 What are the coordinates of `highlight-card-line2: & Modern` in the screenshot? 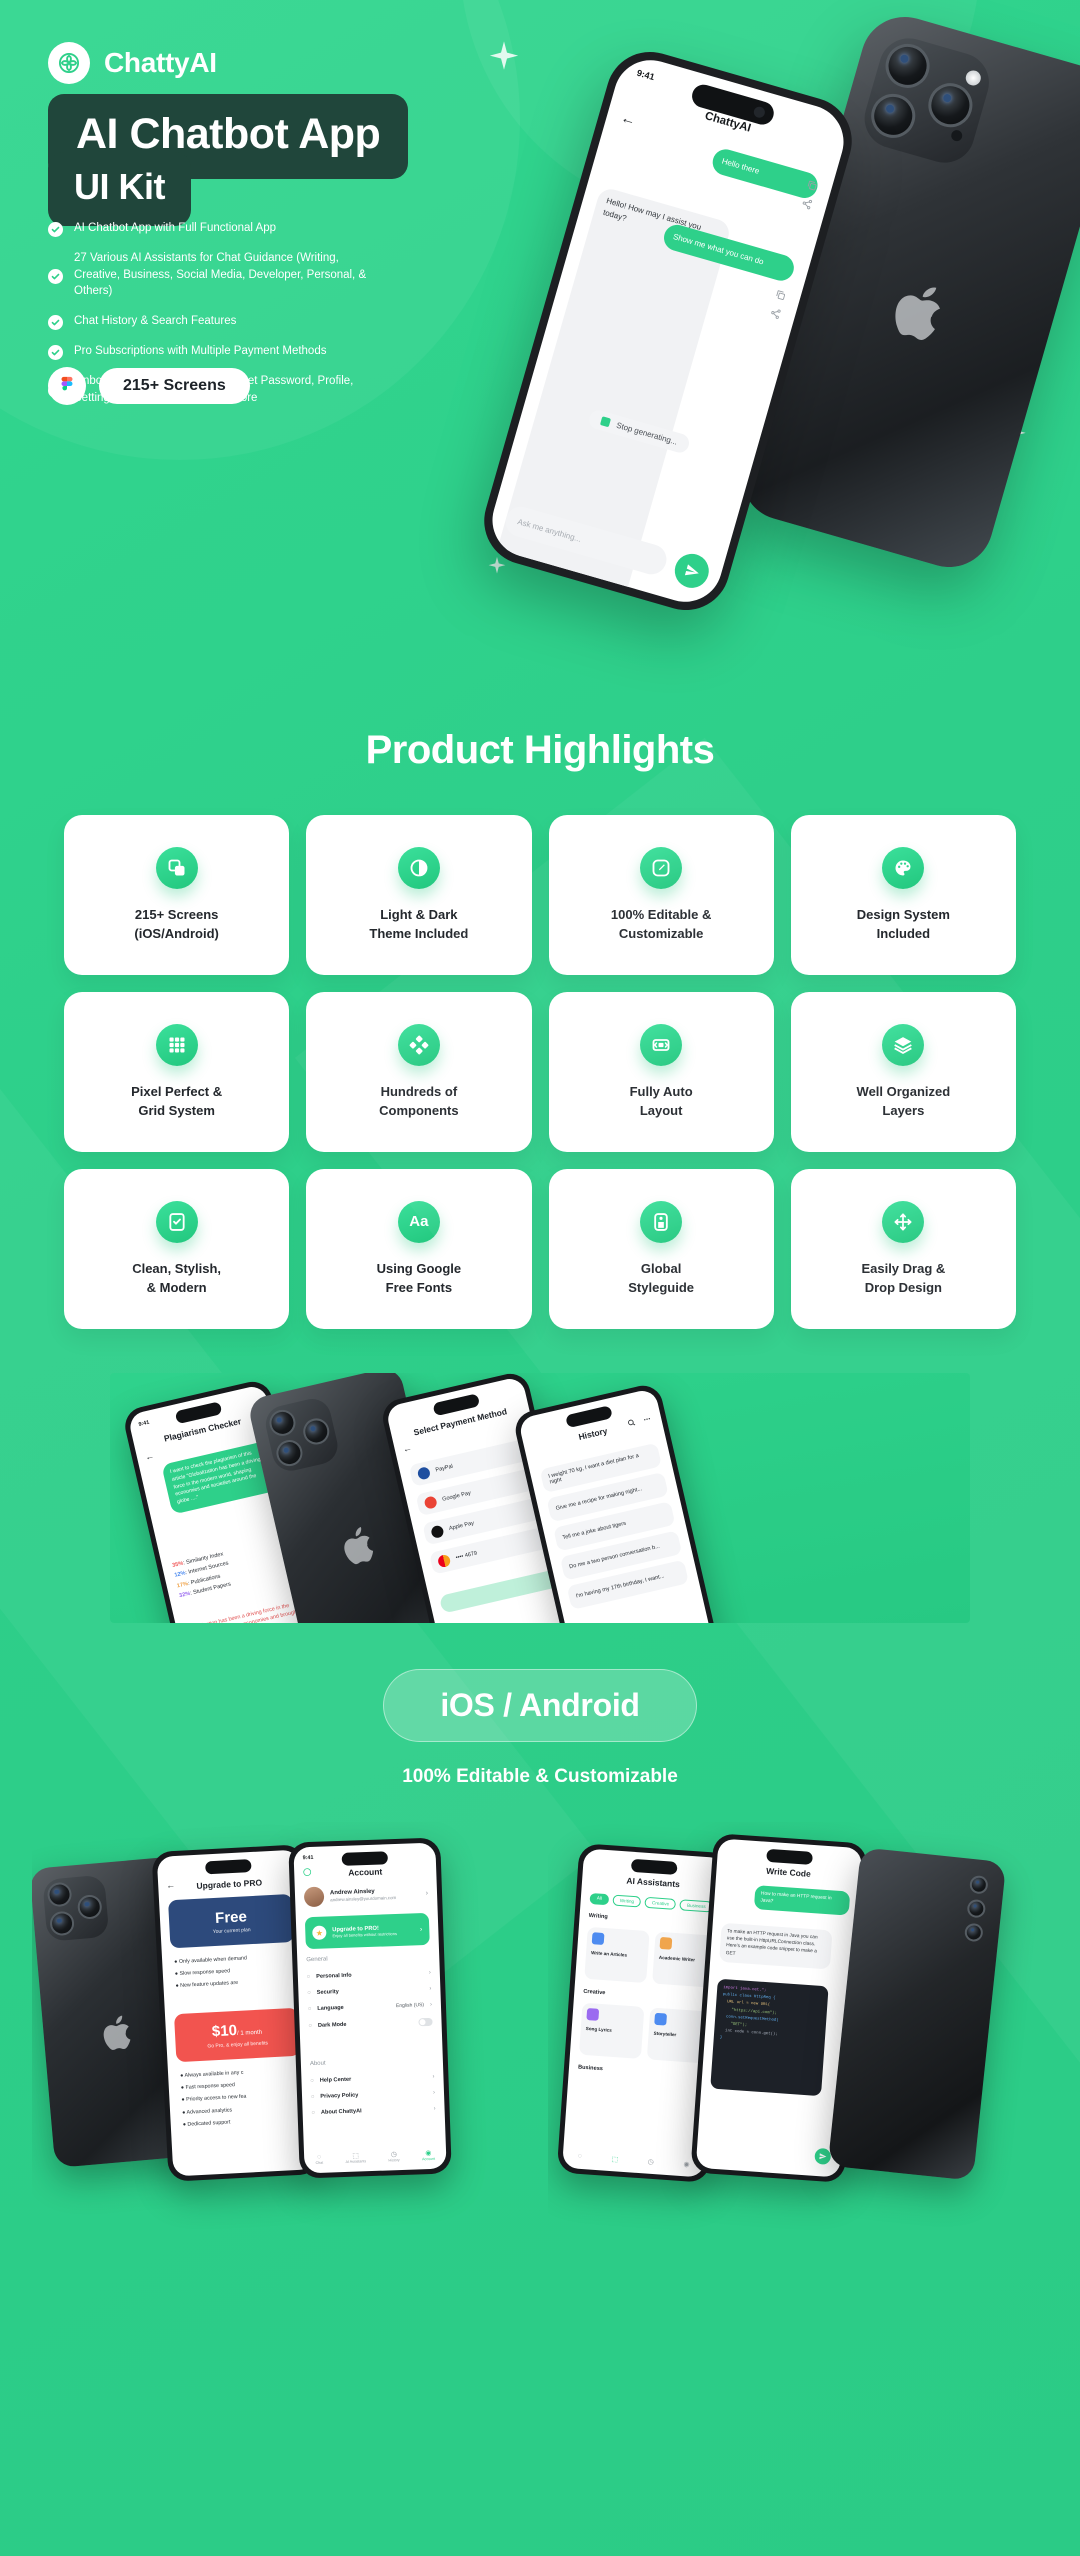 It's located at (176, 1287).